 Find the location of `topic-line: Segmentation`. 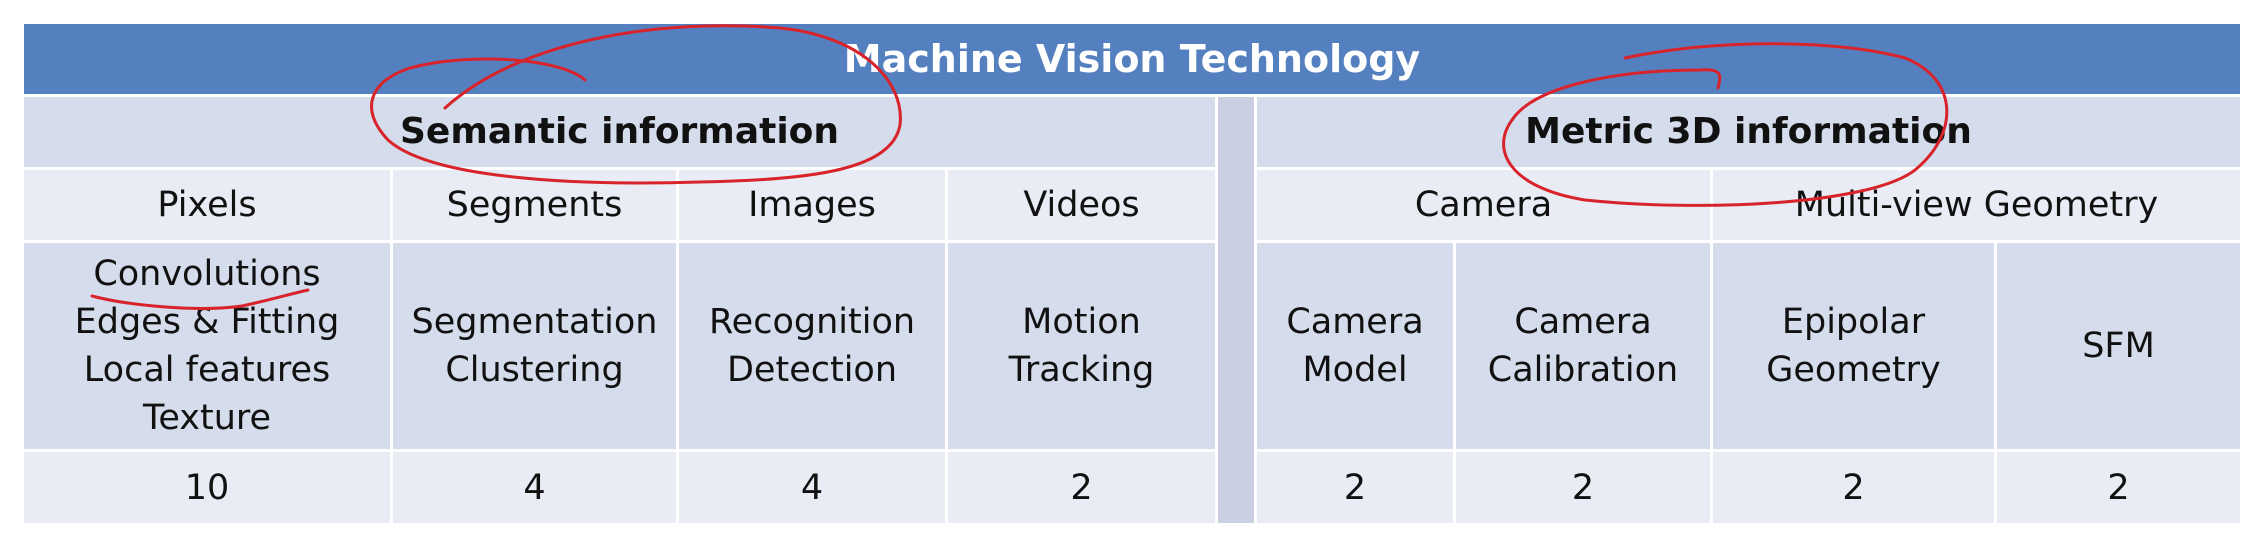

topic-line: Segmentation is located at coordinates (534, 322).